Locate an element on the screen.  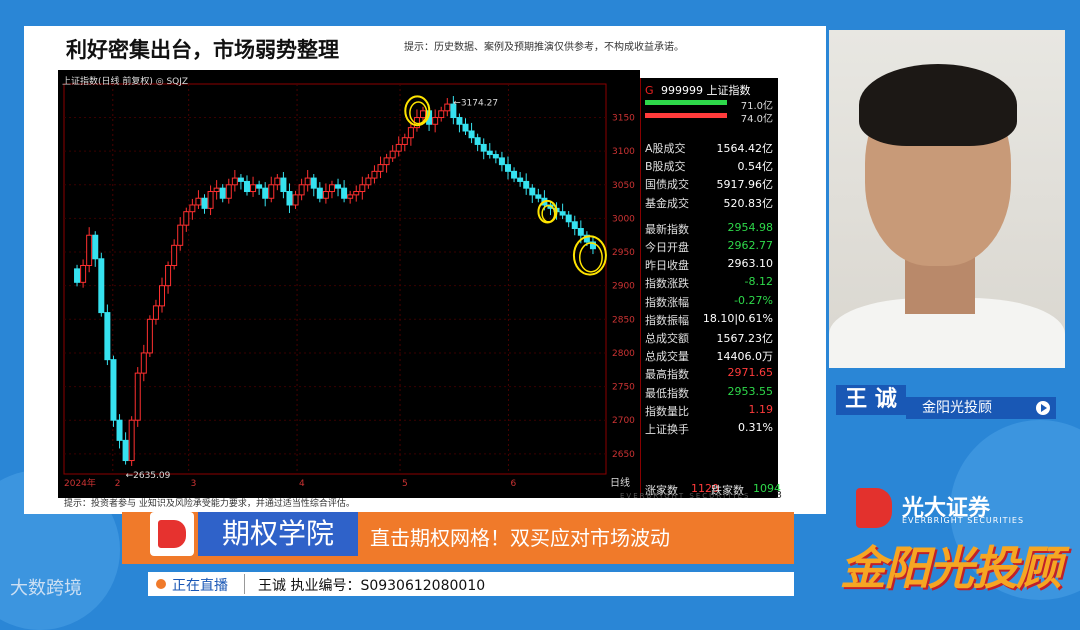
annotation-circle is located at coordinates (589, 255).